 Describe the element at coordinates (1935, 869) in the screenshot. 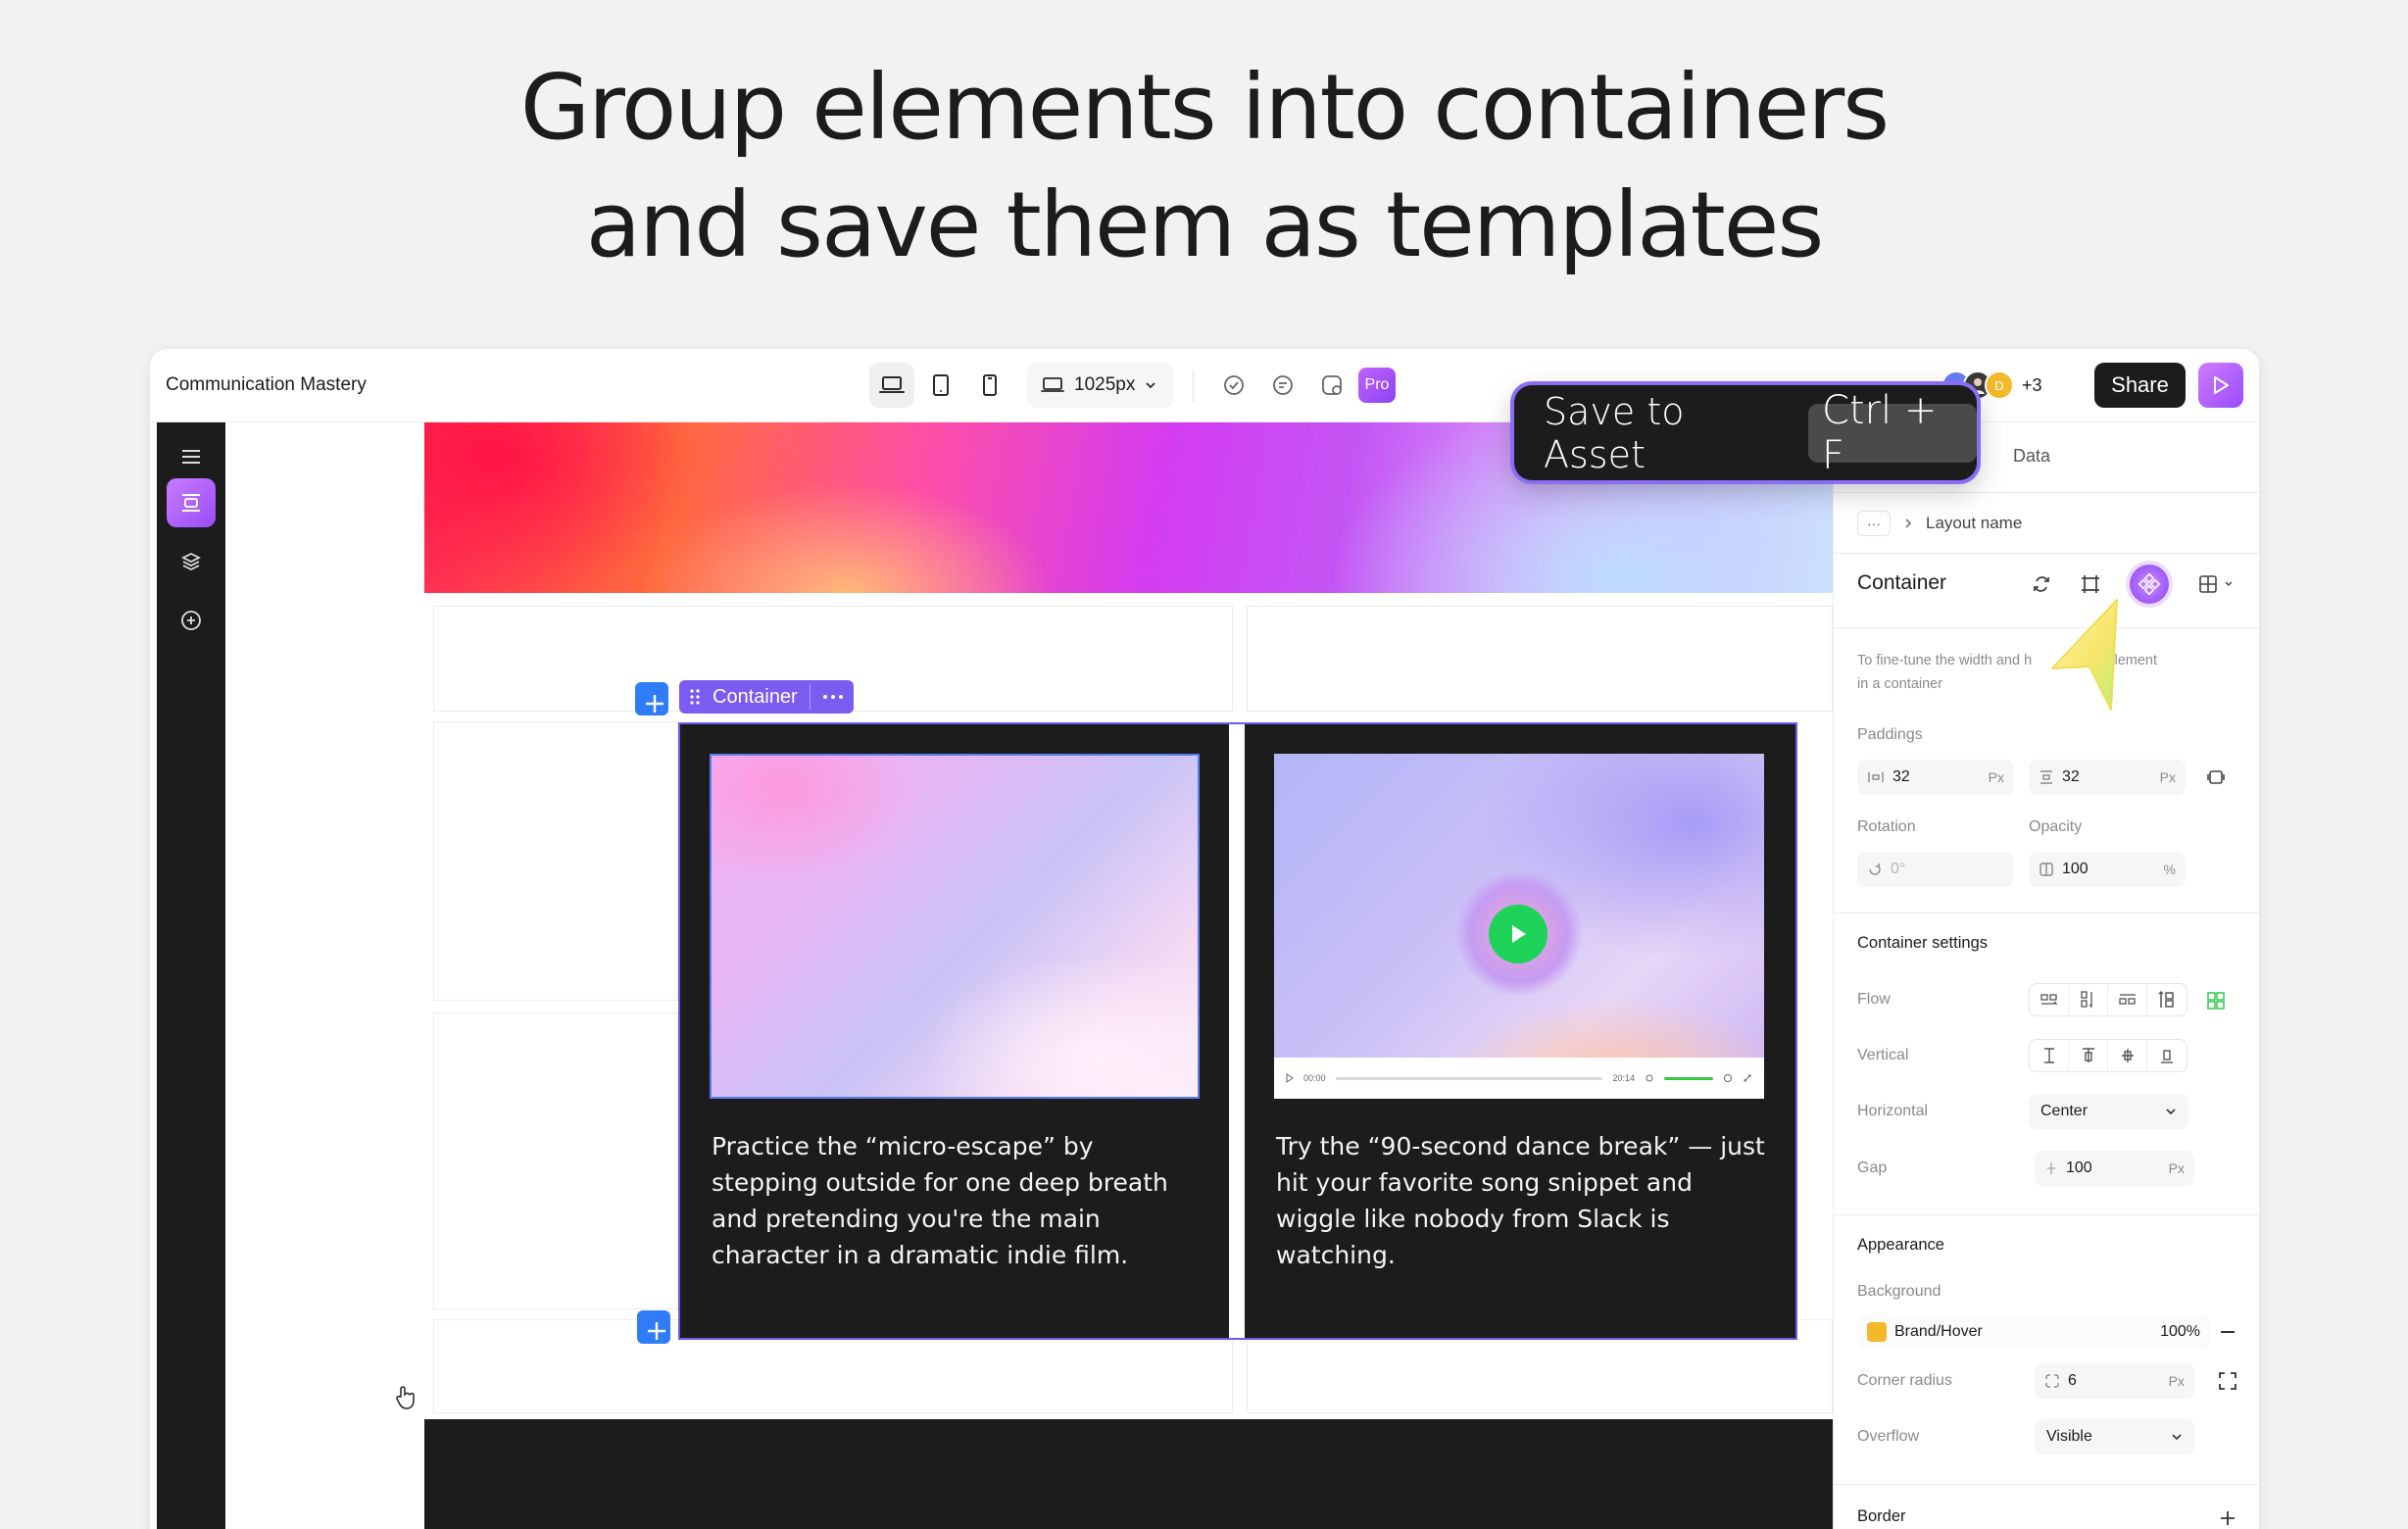

I see `rotation-field: 0°` at that location.